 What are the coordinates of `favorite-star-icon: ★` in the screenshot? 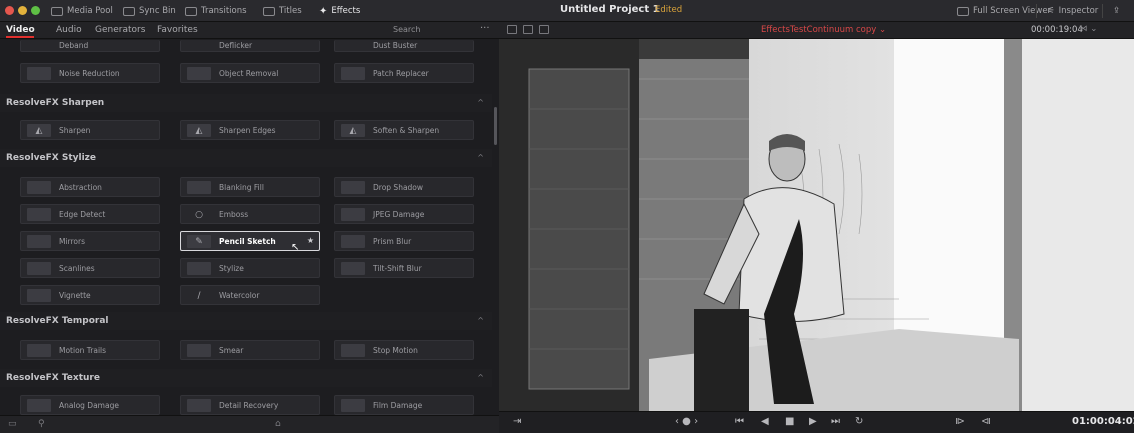 It's located at (310, 240).